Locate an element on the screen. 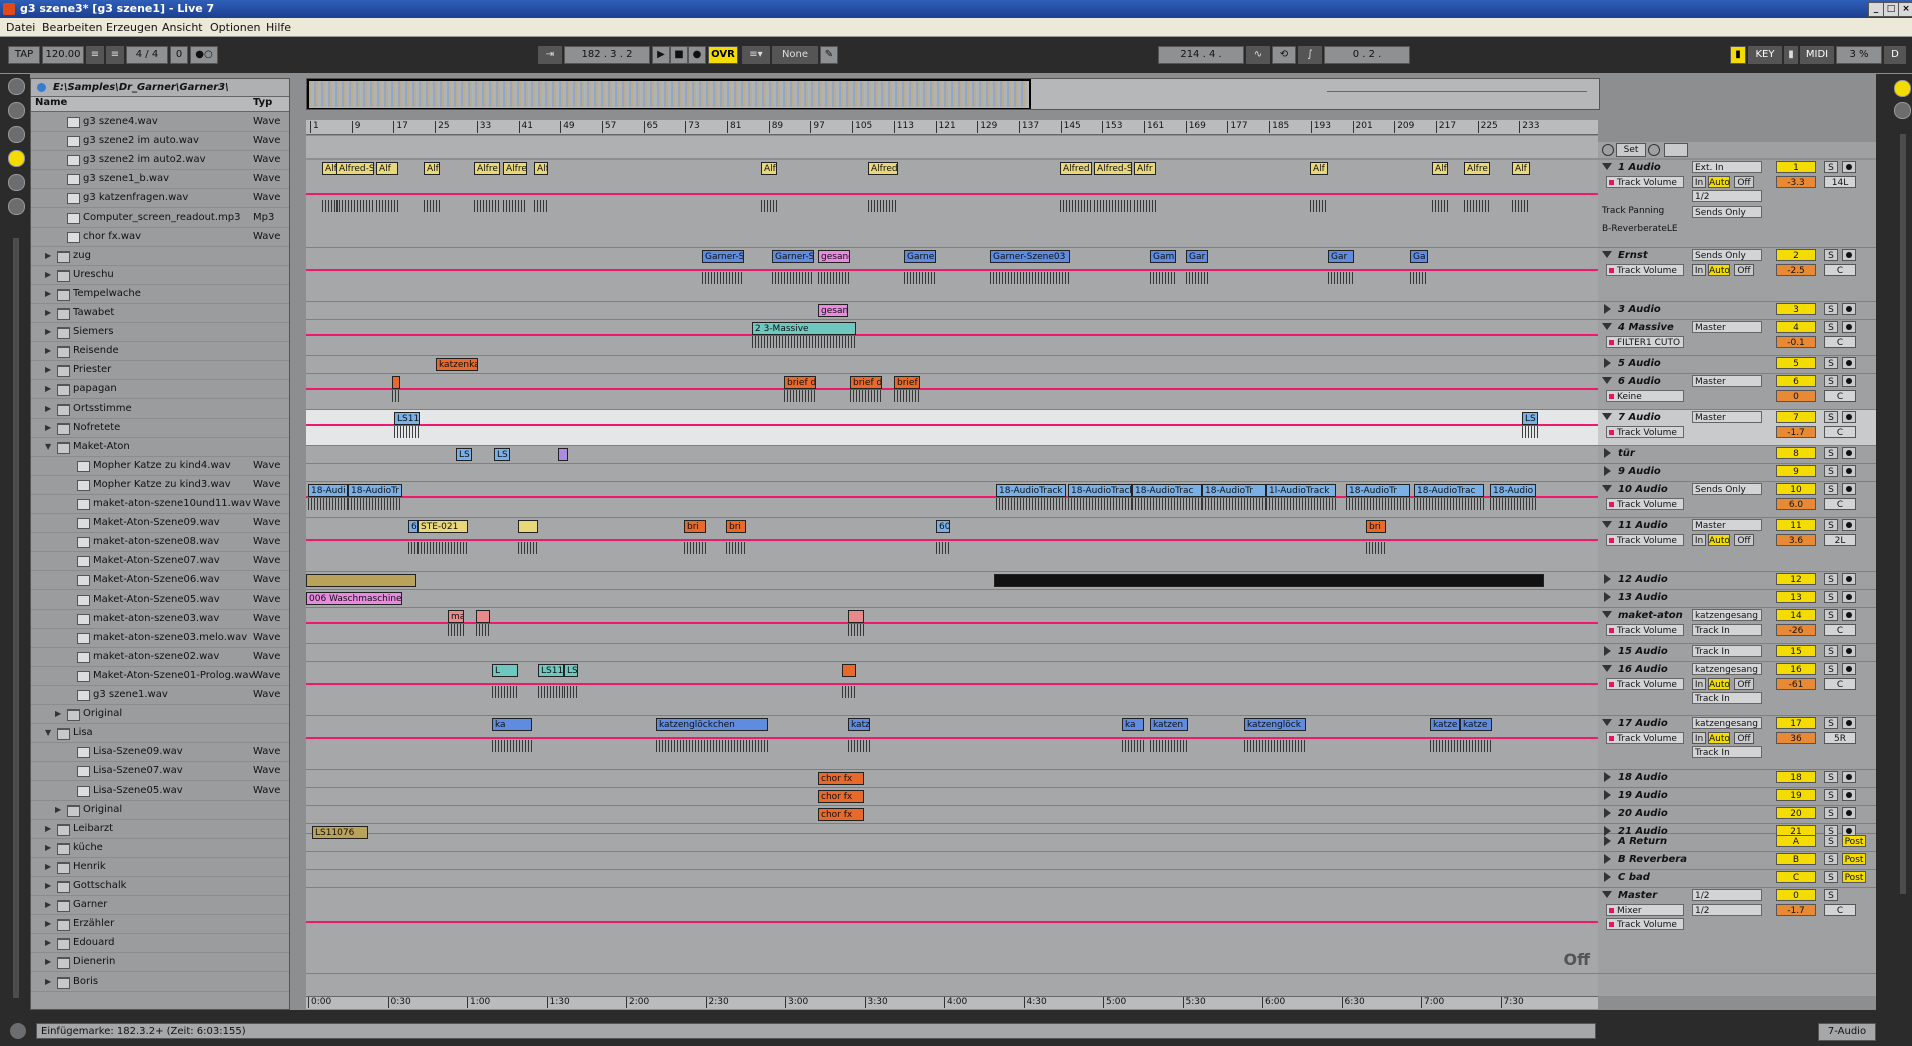 Image resolution: width=1912 pixels, height=1046 pixels. input-output-routing: Master is located at coordinates (1727, 417).